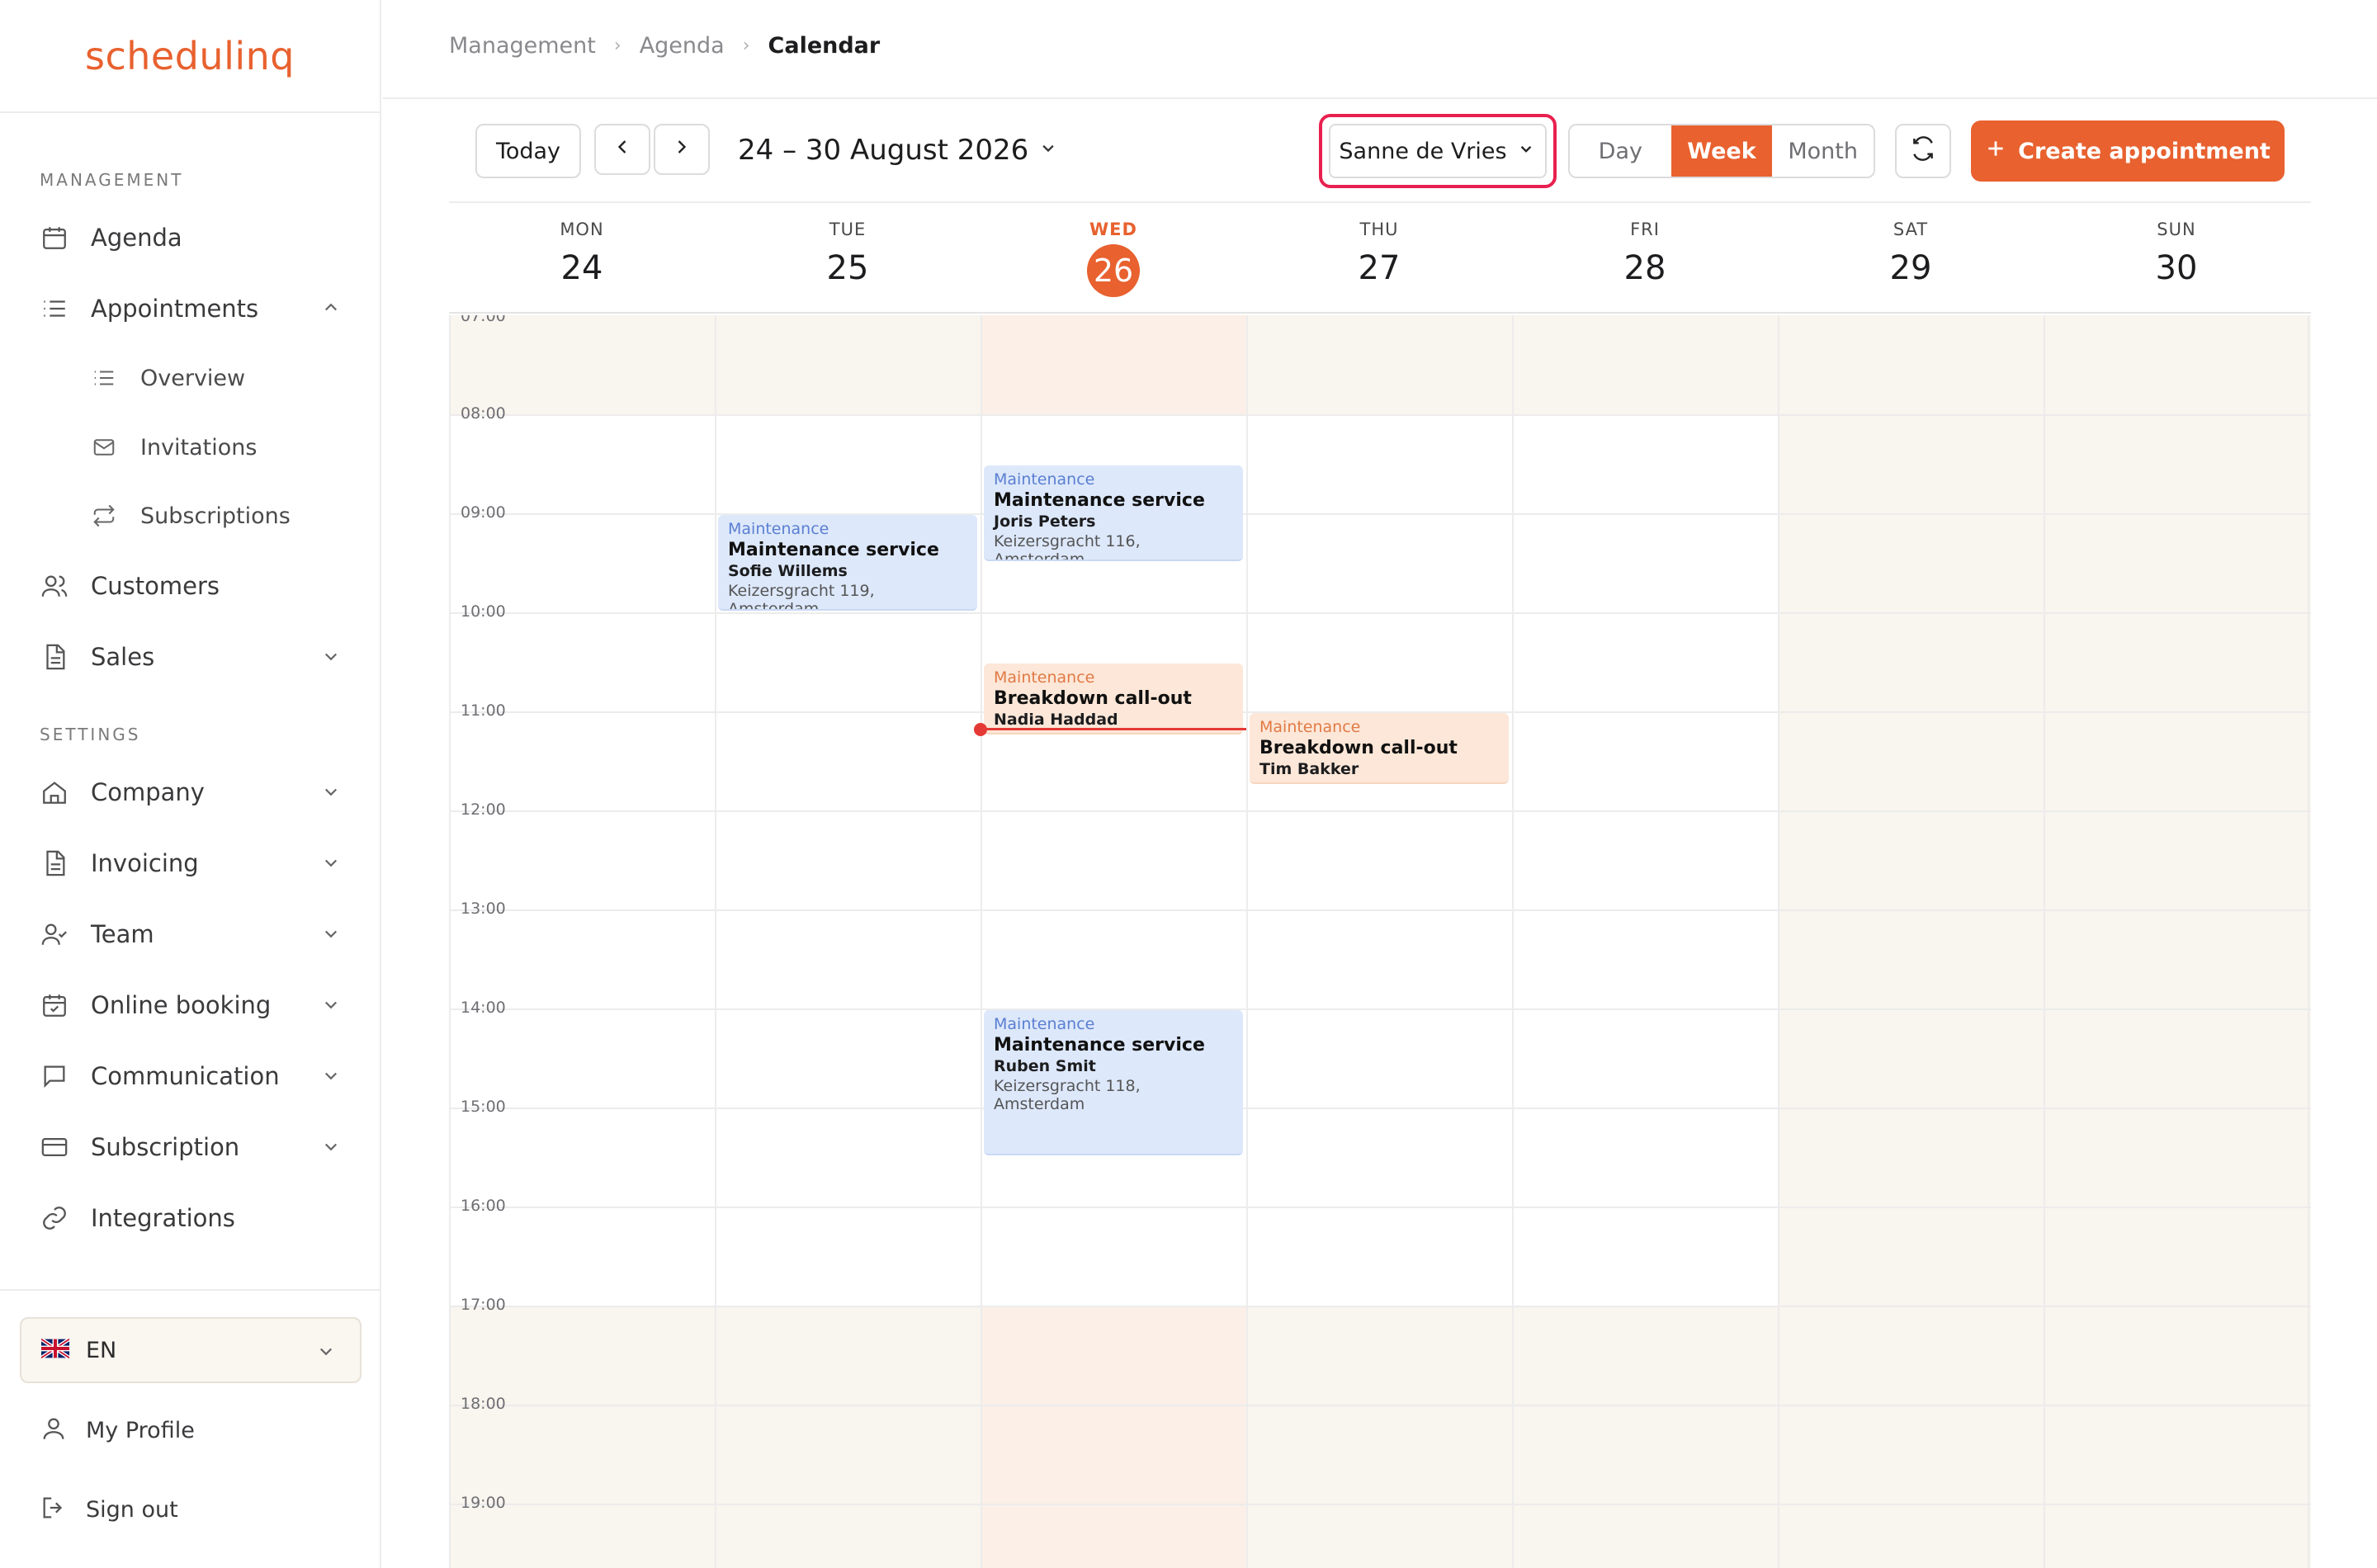  Describe the element at coordinates (483, 1305) in the screenshot. I see `hour-label: 17:00` at that location.